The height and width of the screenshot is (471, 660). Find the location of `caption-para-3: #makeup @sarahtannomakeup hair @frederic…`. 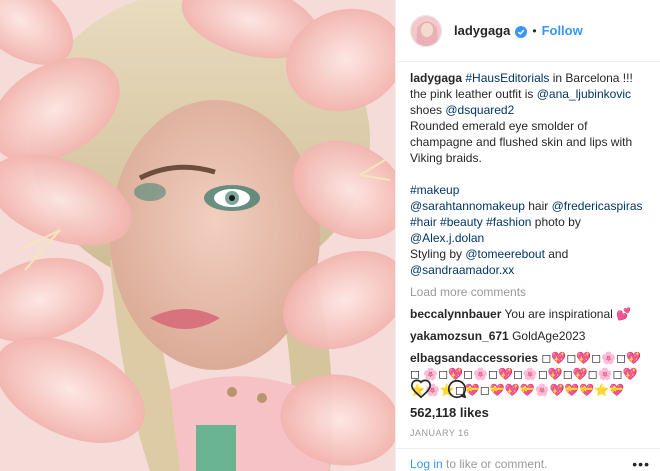

caption-para-3: #makeup @sarahtannomakeup hair @frederic… is located at coordinates (530, 230).